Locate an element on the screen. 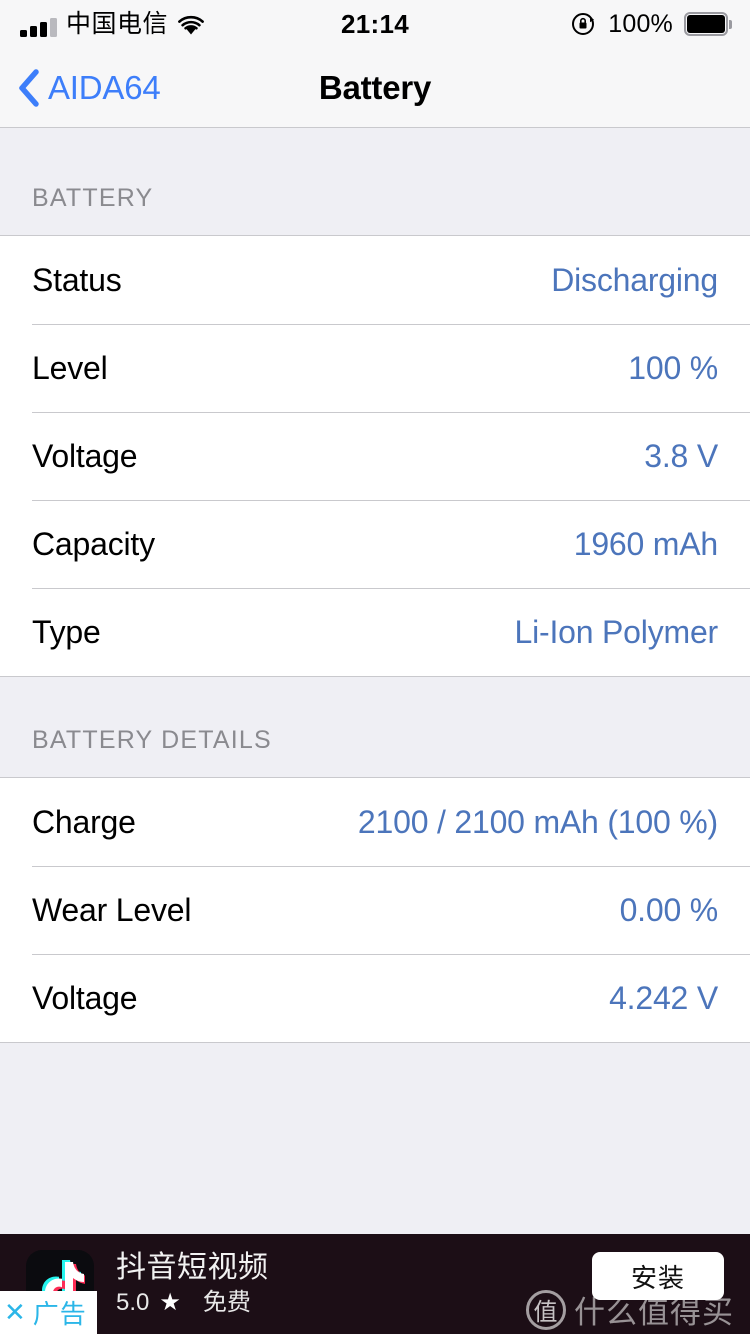 Image resolution: width=750 pixels, height=1334 pixels. battery-percent-label: 100% is located at coordinates (640, 23).